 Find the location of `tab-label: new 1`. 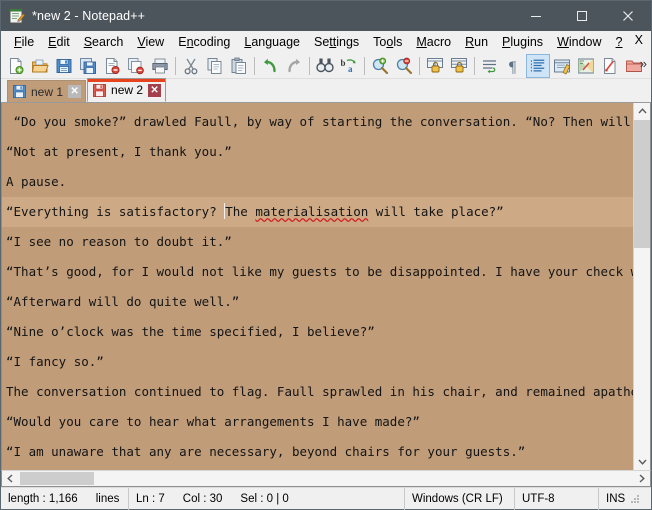

tab-label: new 1 is located at coordinates (47, 91).